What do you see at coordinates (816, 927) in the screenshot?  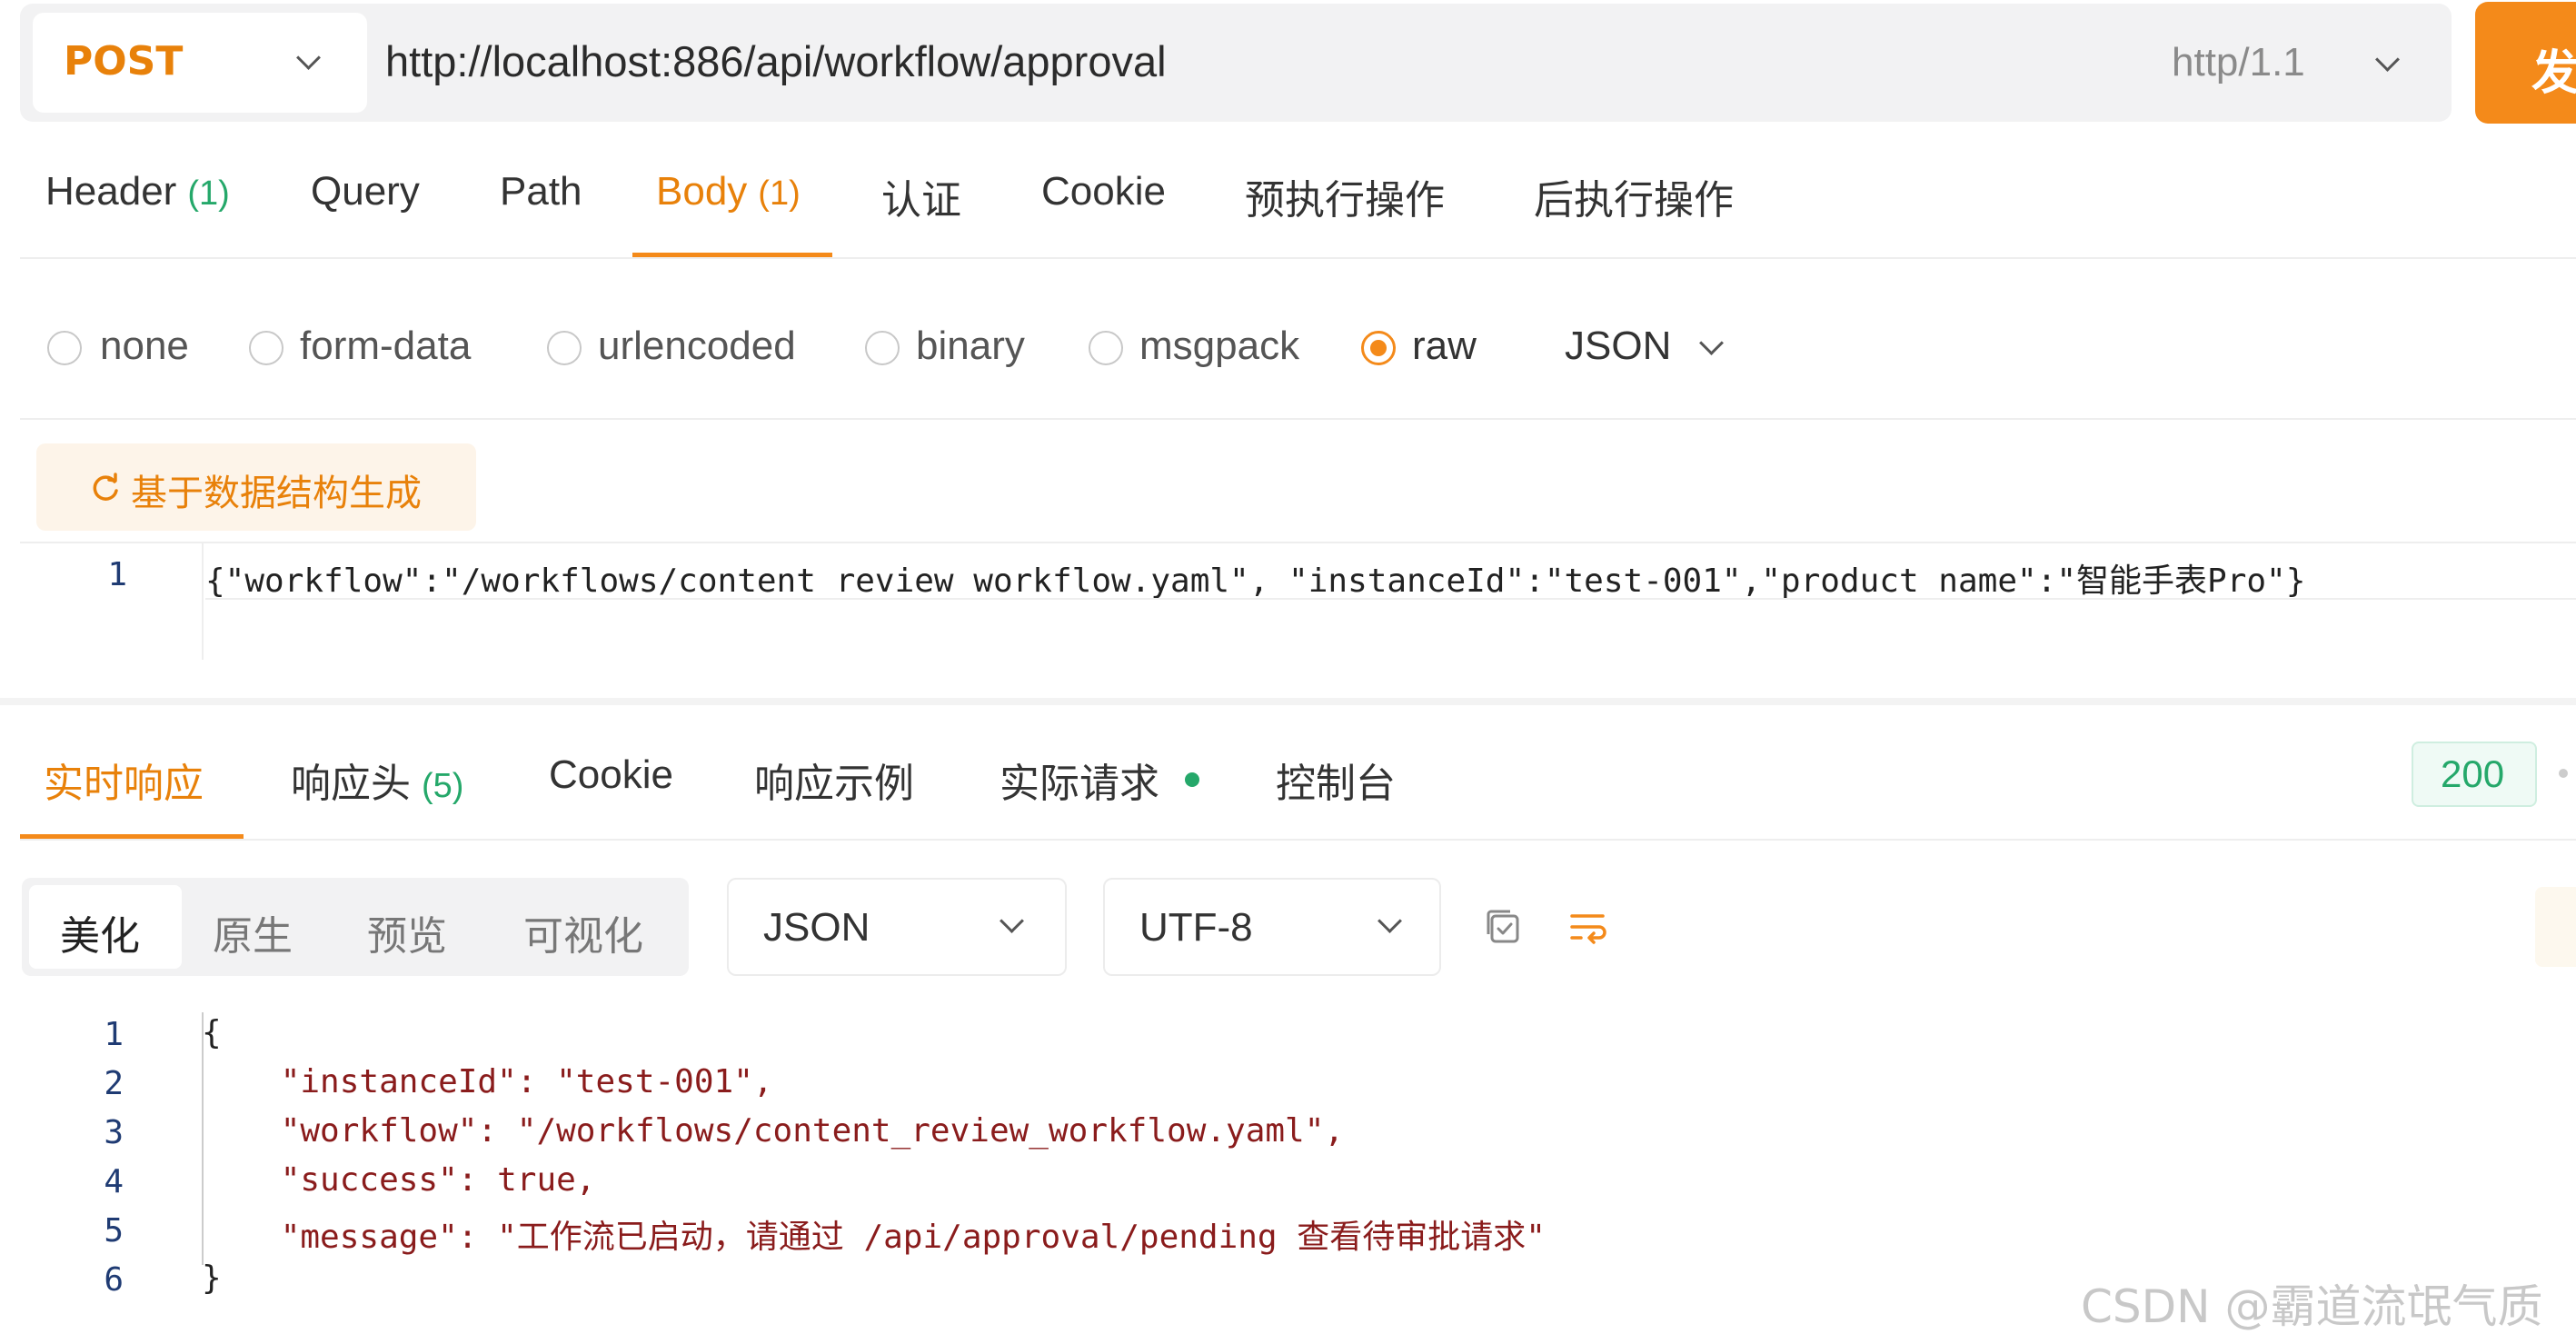 I see `response-format-label: JSON` at bounding box center [816, 927].